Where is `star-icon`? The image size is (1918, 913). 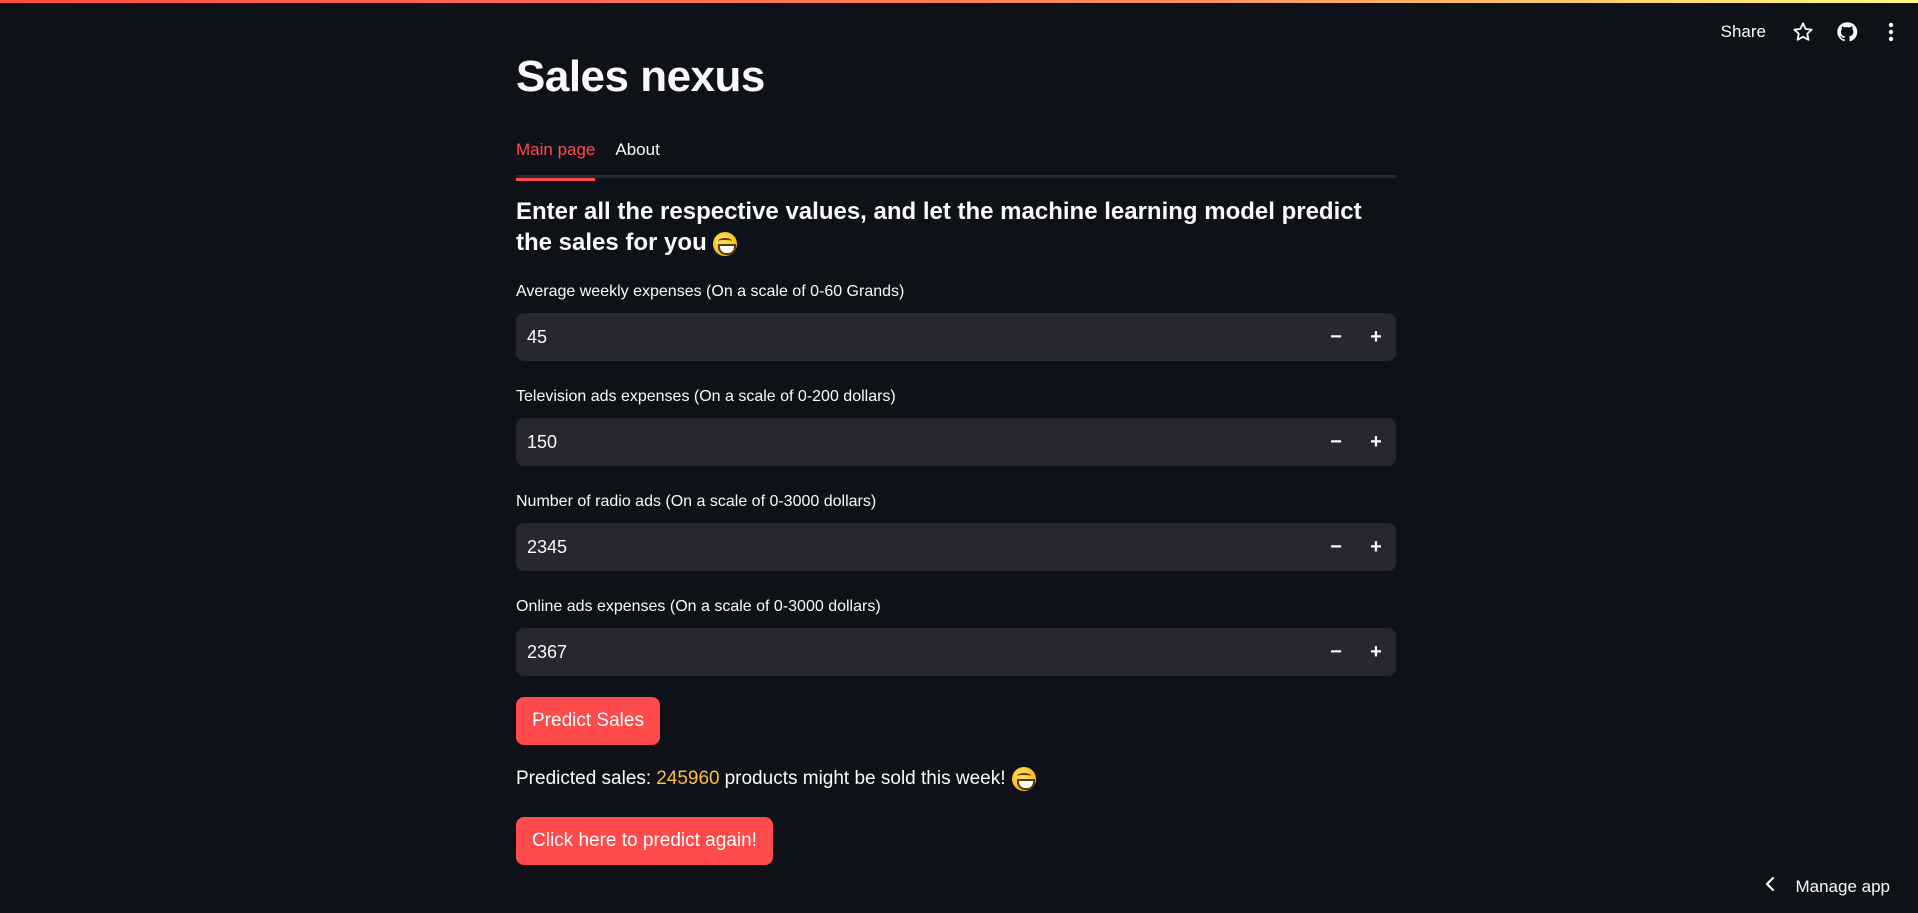
star-icon is located at coordinates (1803, 32).